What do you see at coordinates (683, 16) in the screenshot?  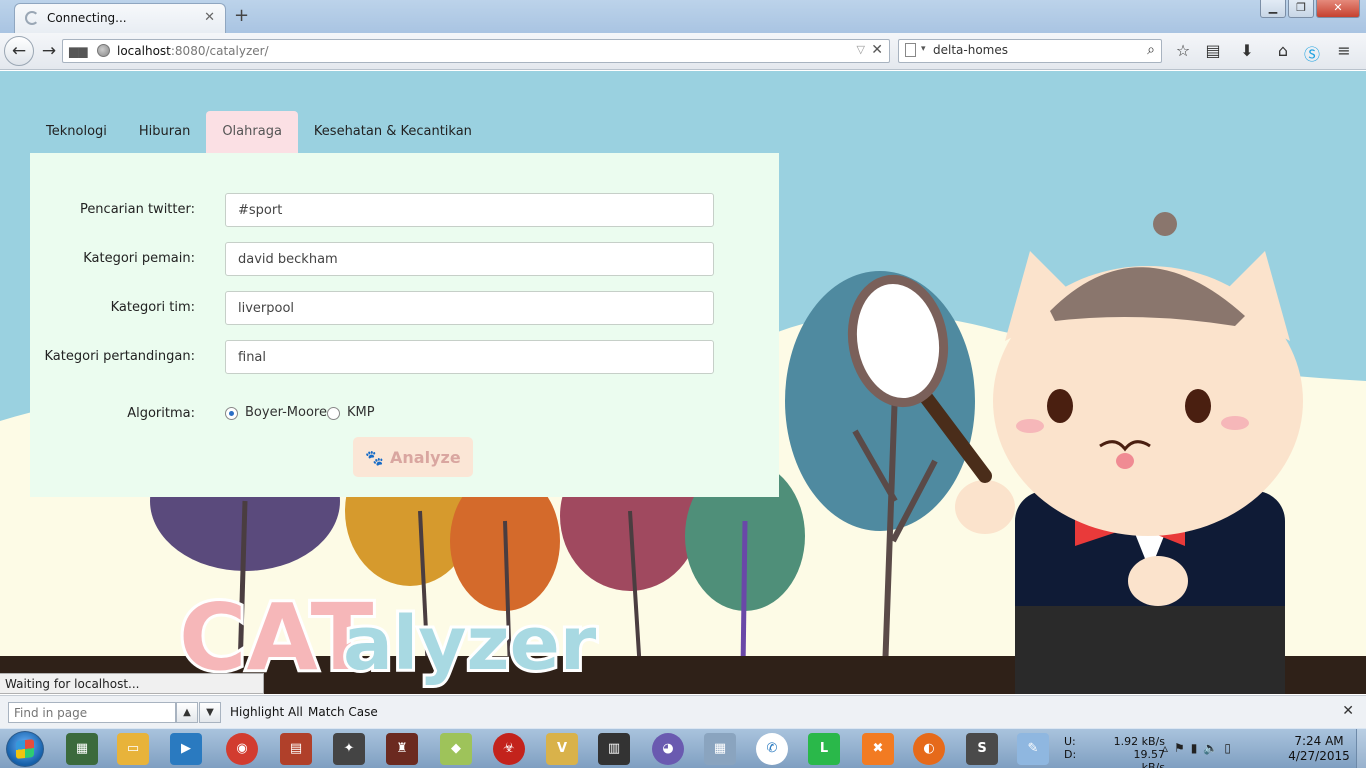 I see `browser-tabstrip: Connecting... ✕ + ▁ ❐ ✕` at bounding box center [683, 16].